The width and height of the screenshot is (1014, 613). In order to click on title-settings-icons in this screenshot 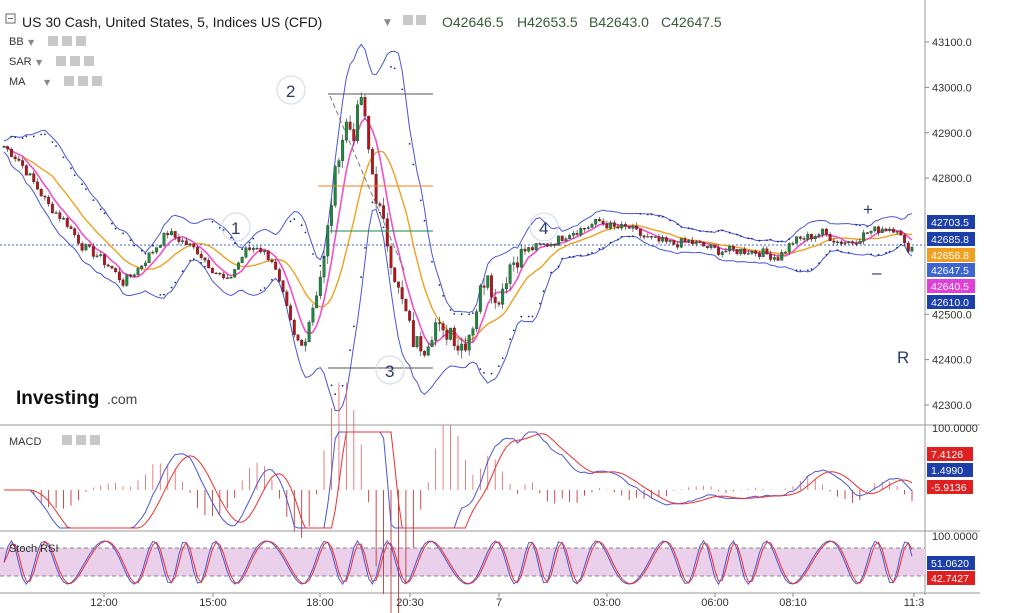, I will do `click(414, 20)`.